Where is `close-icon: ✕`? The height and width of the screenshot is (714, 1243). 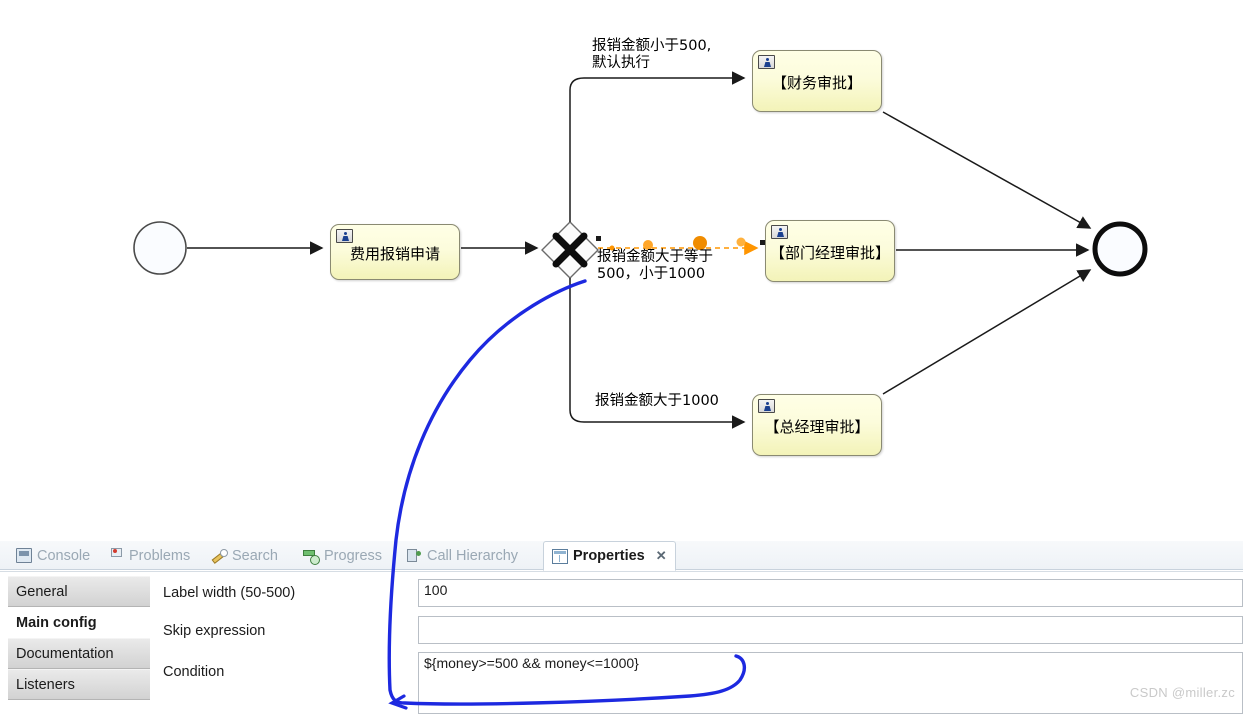
close-icon: ✕ is located at coordinates (661, 556).